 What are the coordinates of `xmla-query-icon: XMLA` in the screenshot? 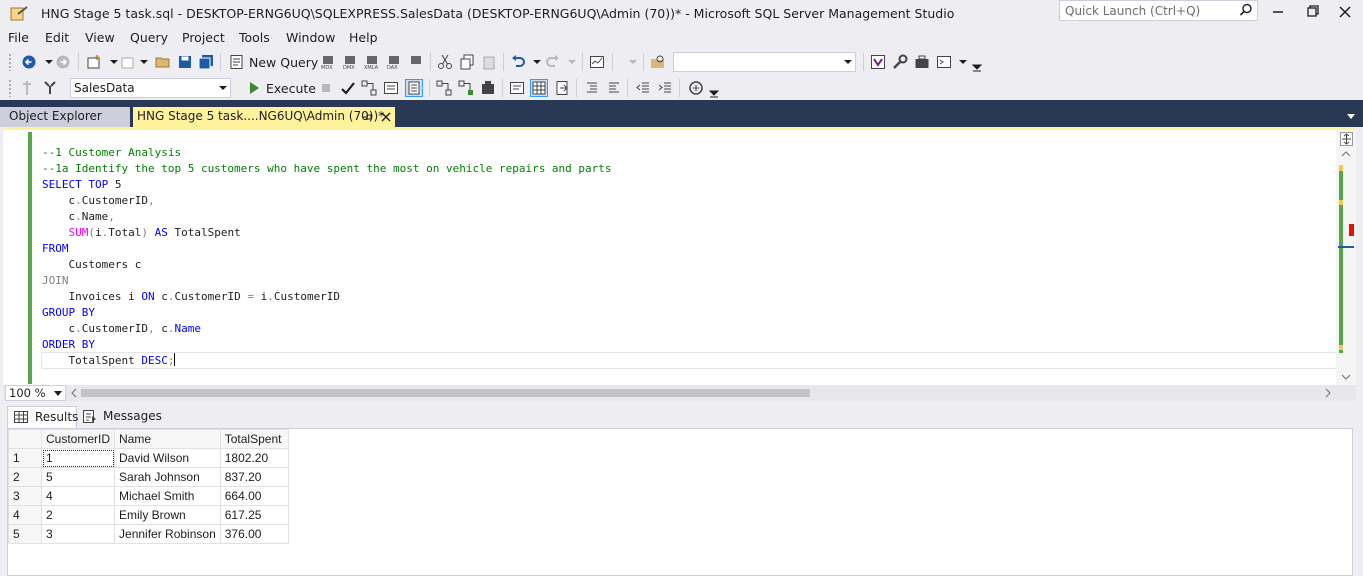 It's located at (372, 62).